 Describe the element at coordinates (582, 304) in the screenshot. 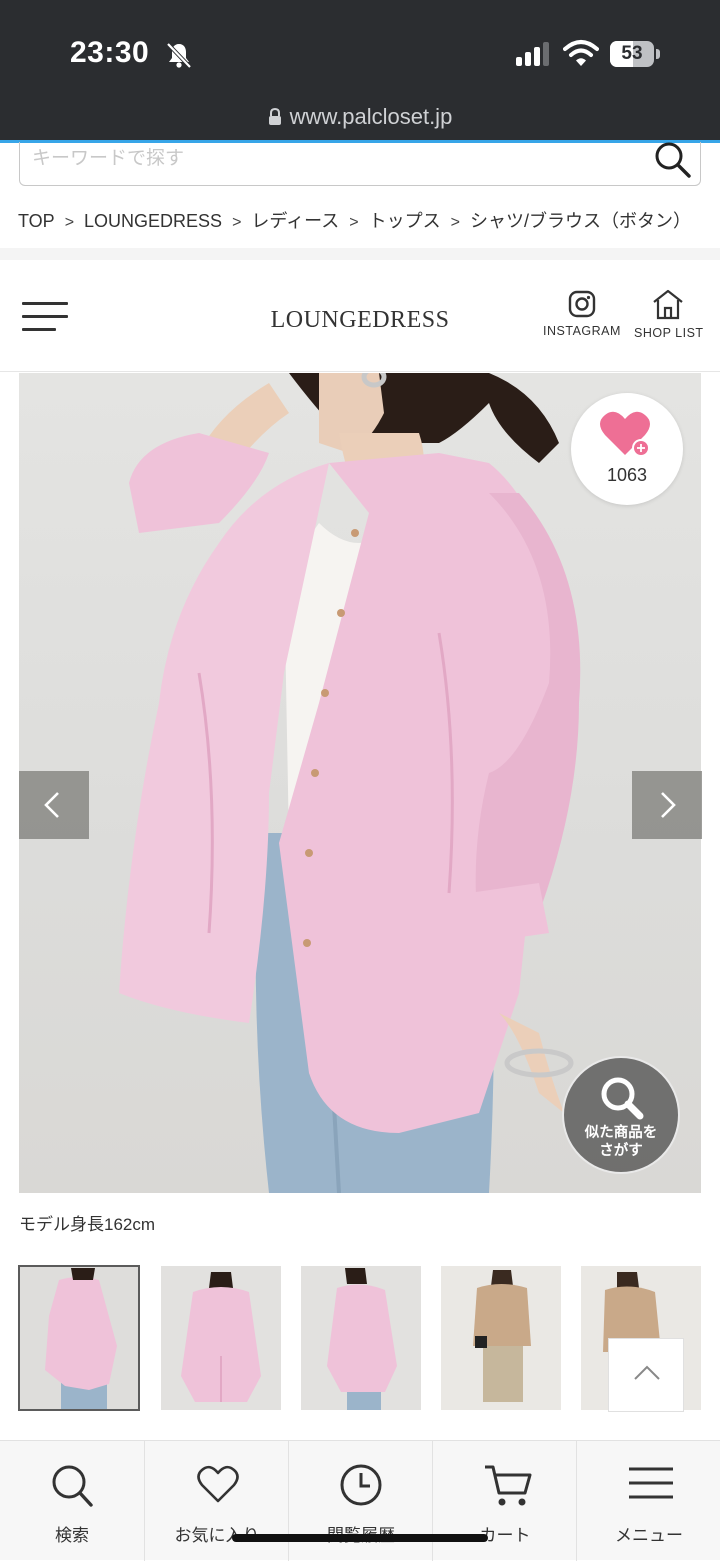

I see `instagram-icon` at that location.